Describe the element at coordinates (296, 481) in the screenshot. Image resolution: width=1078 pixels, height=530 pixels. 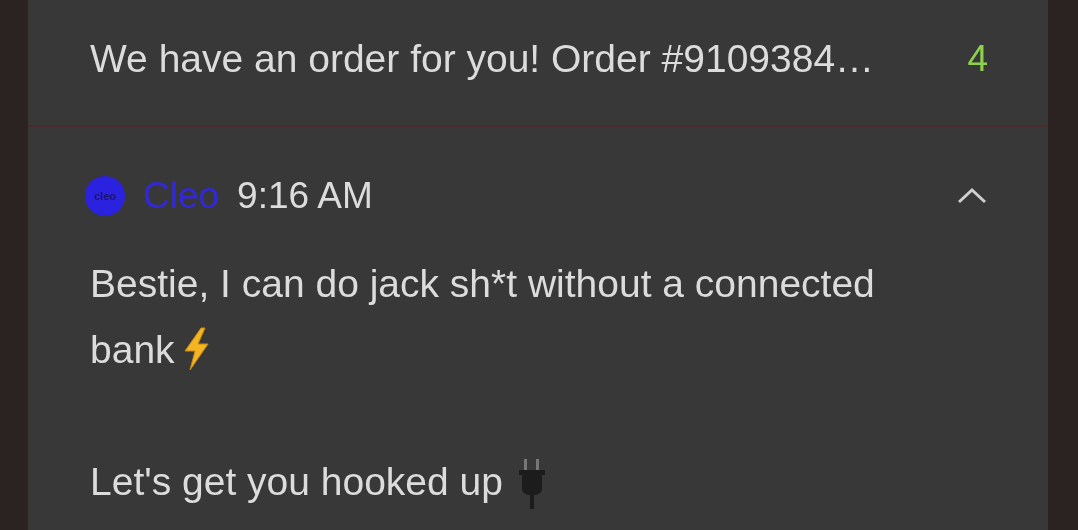
I see `message-text: Let's get you hooked up` at that location.